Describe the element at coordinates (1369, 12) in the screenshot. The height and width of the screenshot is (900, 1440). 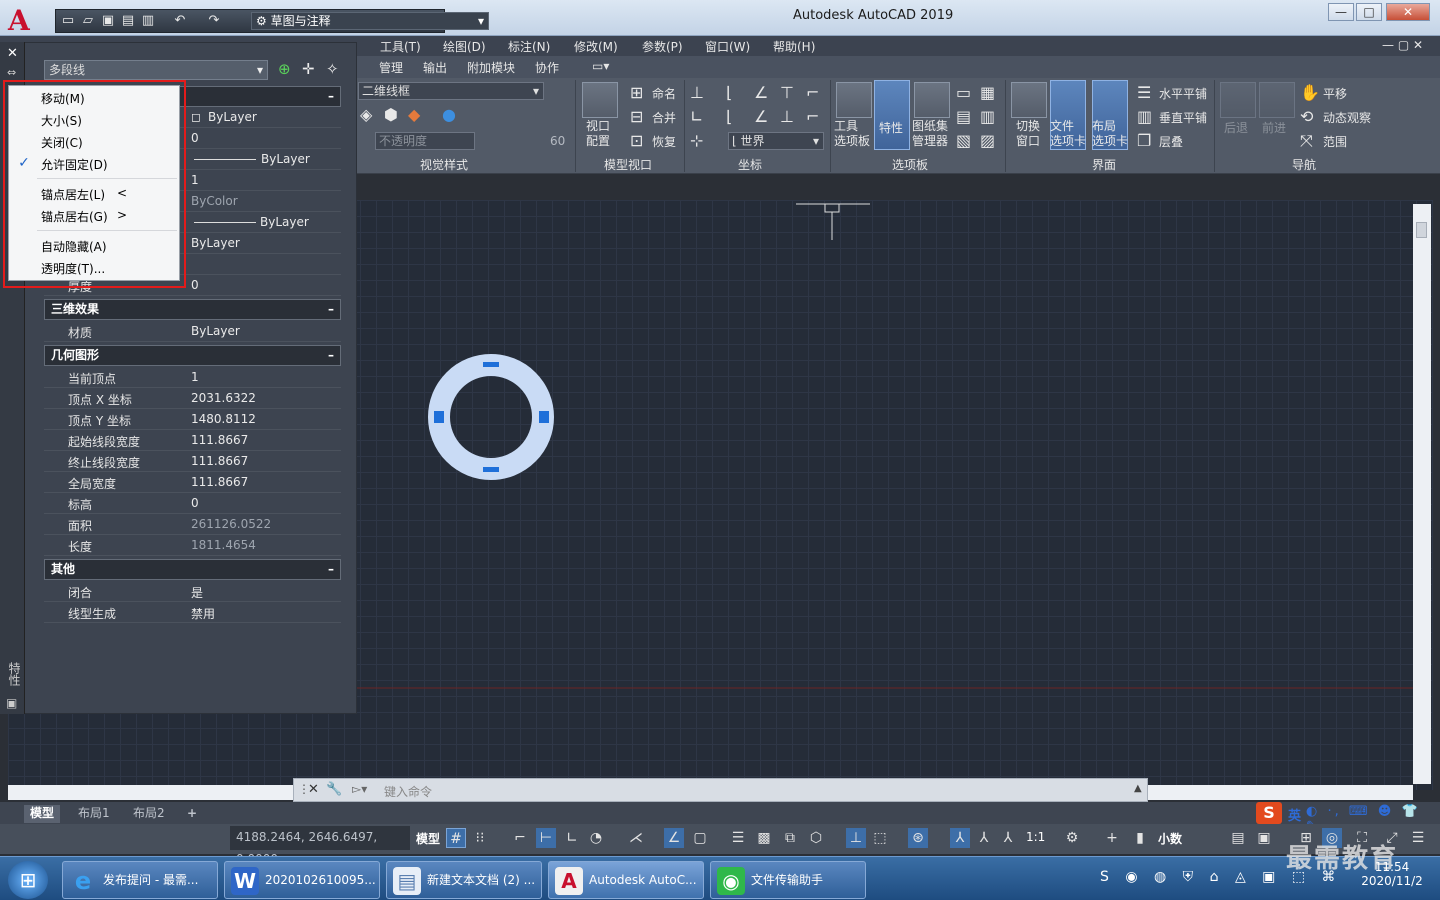
I see `maximize-button: □` at that location.